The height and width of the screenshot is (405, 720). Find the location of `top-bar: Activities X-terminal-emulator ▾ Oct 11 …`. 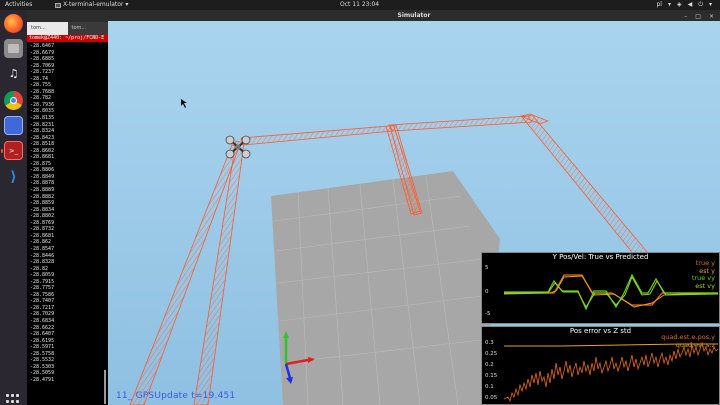

top-bar: Activities X-terminal-emulator ▾ Oct 11 … is located at coordinates (360, 5).